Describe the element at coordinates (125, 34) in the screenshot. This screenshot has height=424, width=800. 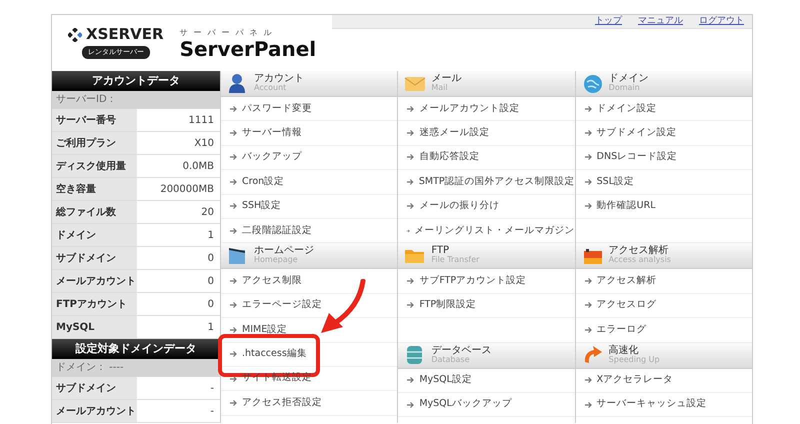
I see `logo-text: XSERVER` at that location.